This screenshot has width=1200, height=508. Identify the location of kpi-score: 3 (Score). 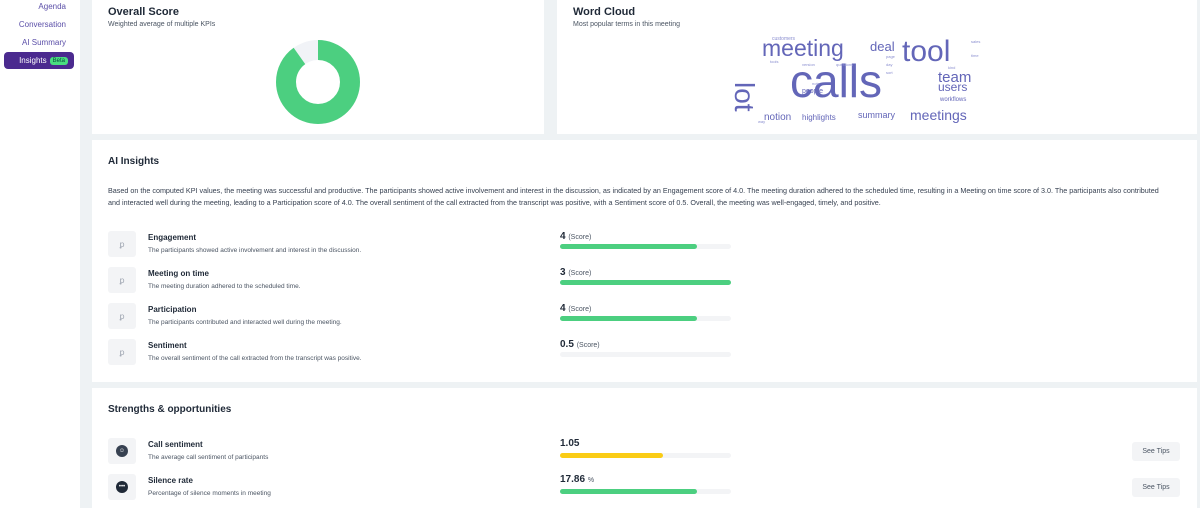
(575, 272).